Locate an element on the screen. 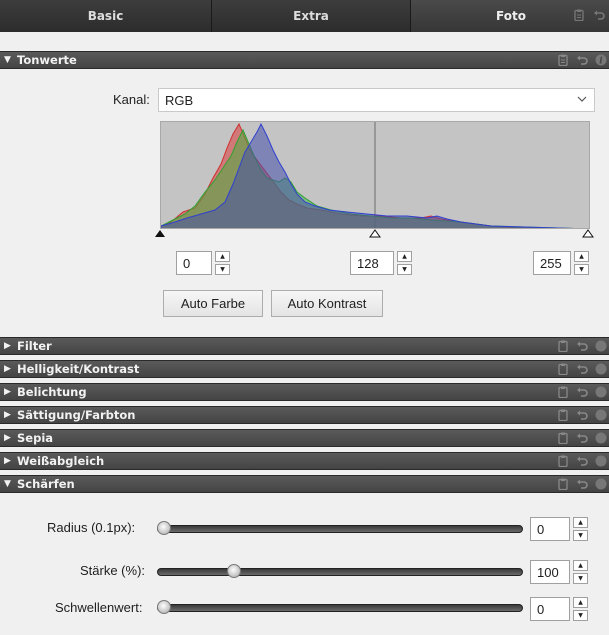  auto-farbe-button: Auto Farbe is located at coordinates (213, 303).